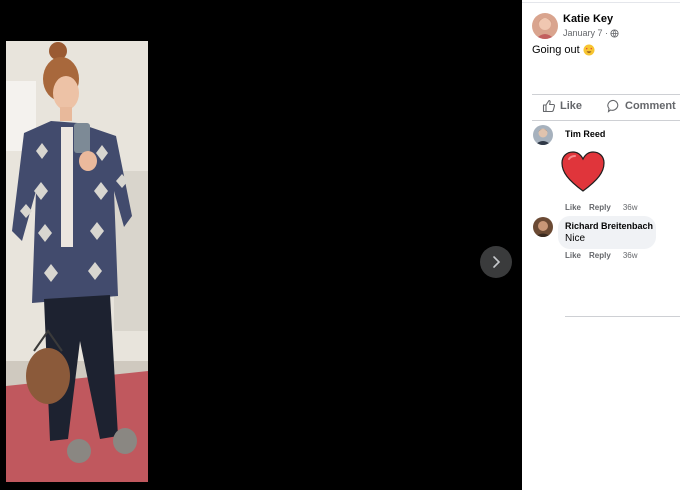 Image resolution: width=680 pixels, height=490 pixels. I want to click on like-label: Like, so click(571, 106).